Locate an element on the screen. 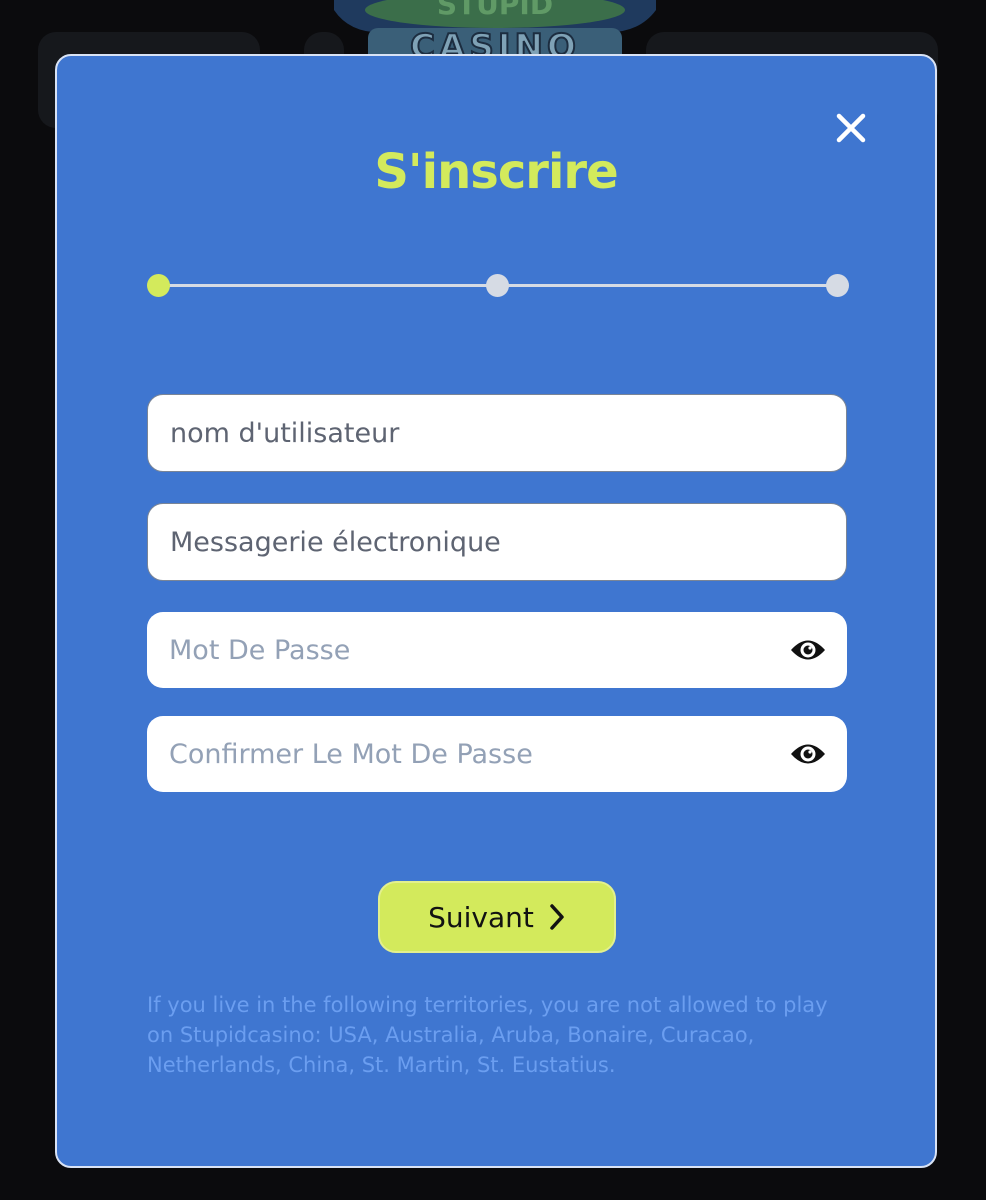 The image size is (986, 1200). step-3-dot is located at coordinates (837, 285).